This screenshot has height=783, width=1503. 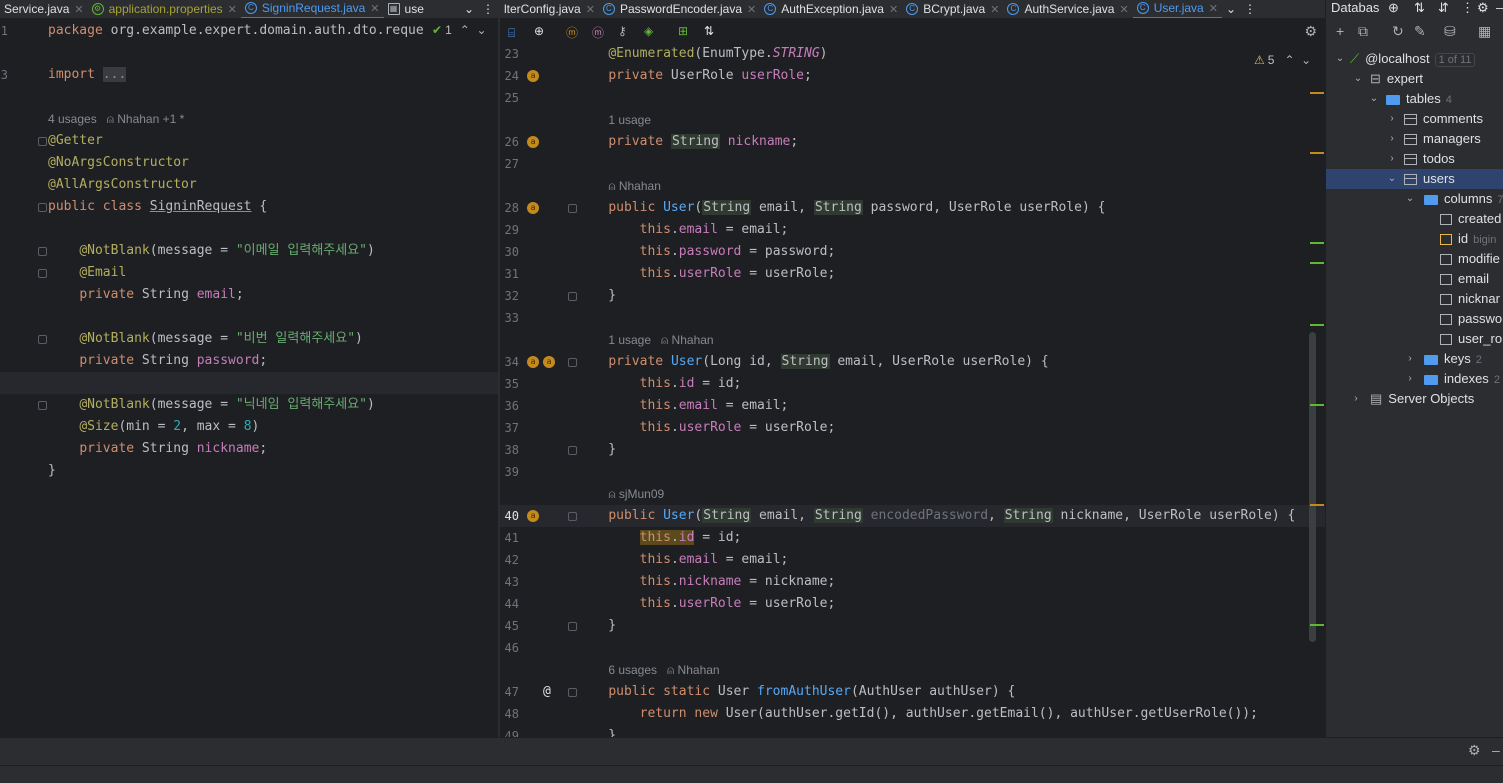 I want to click on tab-signin-request: C SigninRequest.java ✕, so click(x=312, y=9).